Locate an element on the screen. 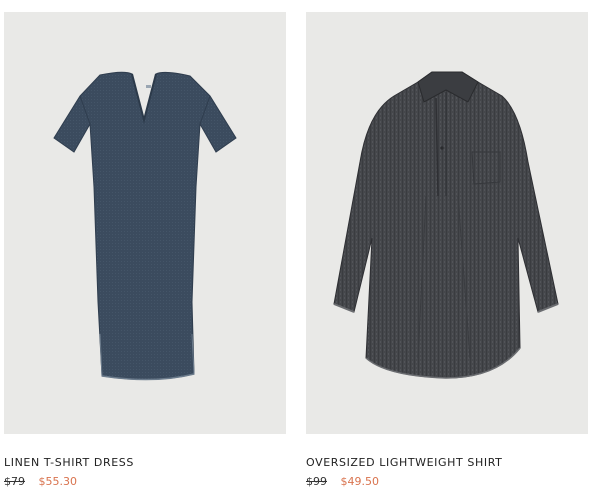  original-price: $99 is located at coordinates (316, 481).